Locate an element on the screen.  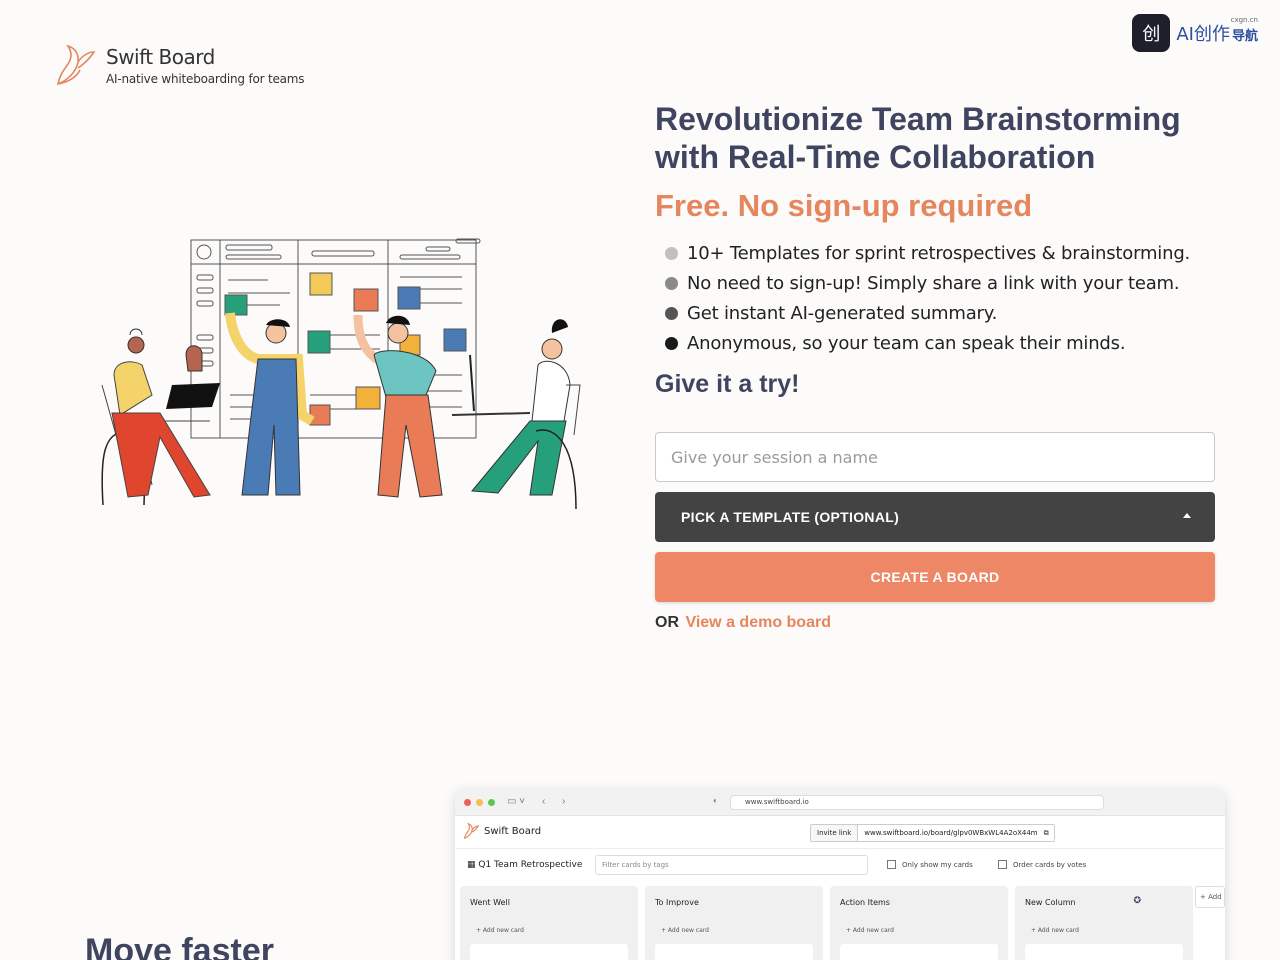
order-votes-checkbox: Order cards by votes is located at coordinates (1042, 864).